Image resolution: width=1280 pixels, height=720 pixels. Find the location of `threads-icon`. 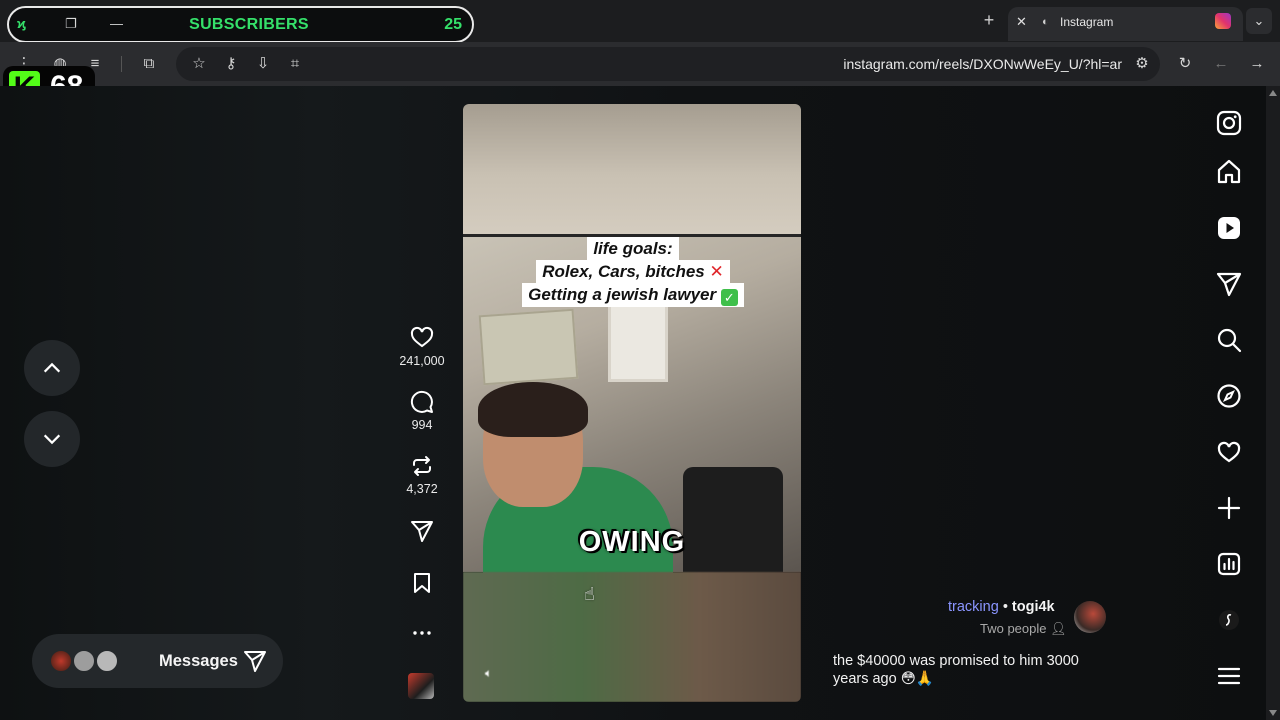

threads-icon is located at coordinates (1229, 620).